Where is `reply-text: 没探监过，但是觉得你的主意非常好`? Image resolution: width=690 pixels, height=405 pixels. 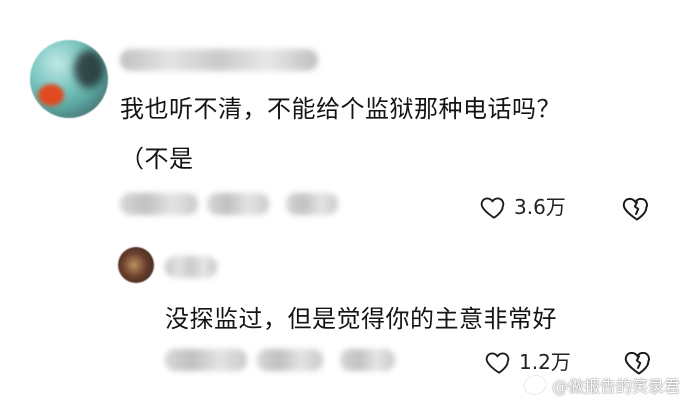 reply-text: 没探监过，但是觉得你的主意非常好 is located at coordinates (361, 319).